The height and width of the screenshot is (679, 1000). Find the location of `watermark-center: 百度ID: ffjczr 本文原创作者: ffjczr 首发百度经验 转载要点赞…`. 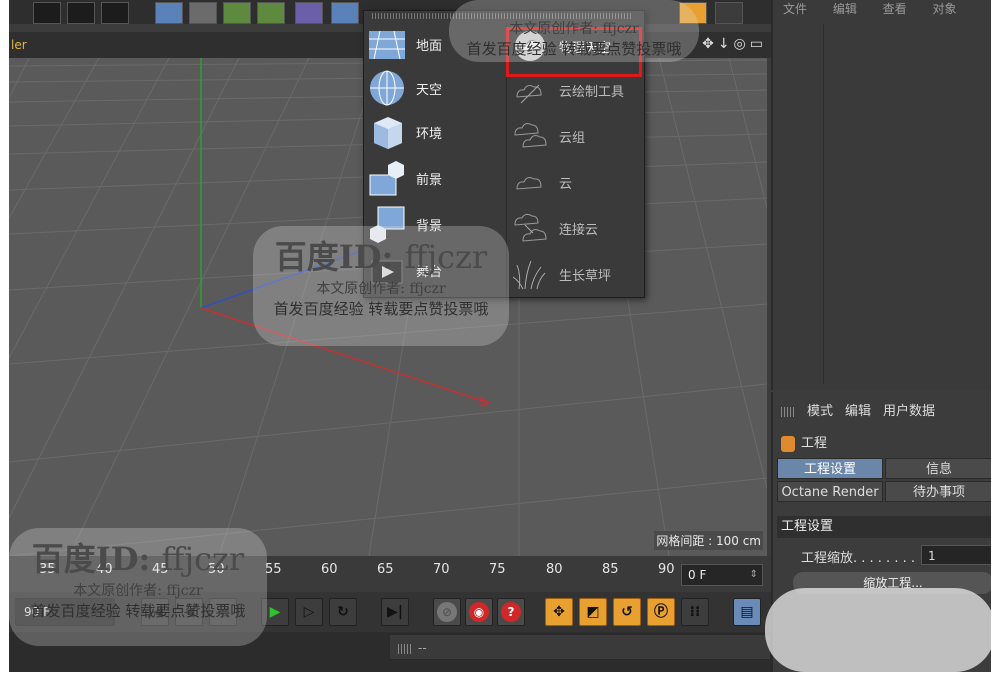

watermark-center: 百度ID: ffjczr 本文原创作者: ffjczr 首发百度经验 转载要点赞… is located at coordinates (381, 286).